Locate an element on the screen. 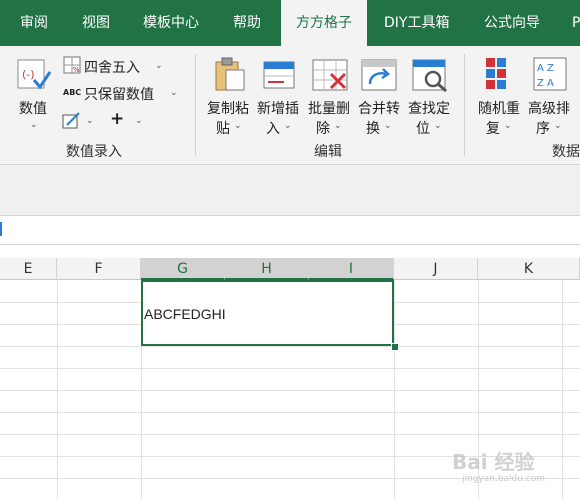 This screenshot has width=580, height=499. insert-rows-icon is located at coordinates (279, 75).